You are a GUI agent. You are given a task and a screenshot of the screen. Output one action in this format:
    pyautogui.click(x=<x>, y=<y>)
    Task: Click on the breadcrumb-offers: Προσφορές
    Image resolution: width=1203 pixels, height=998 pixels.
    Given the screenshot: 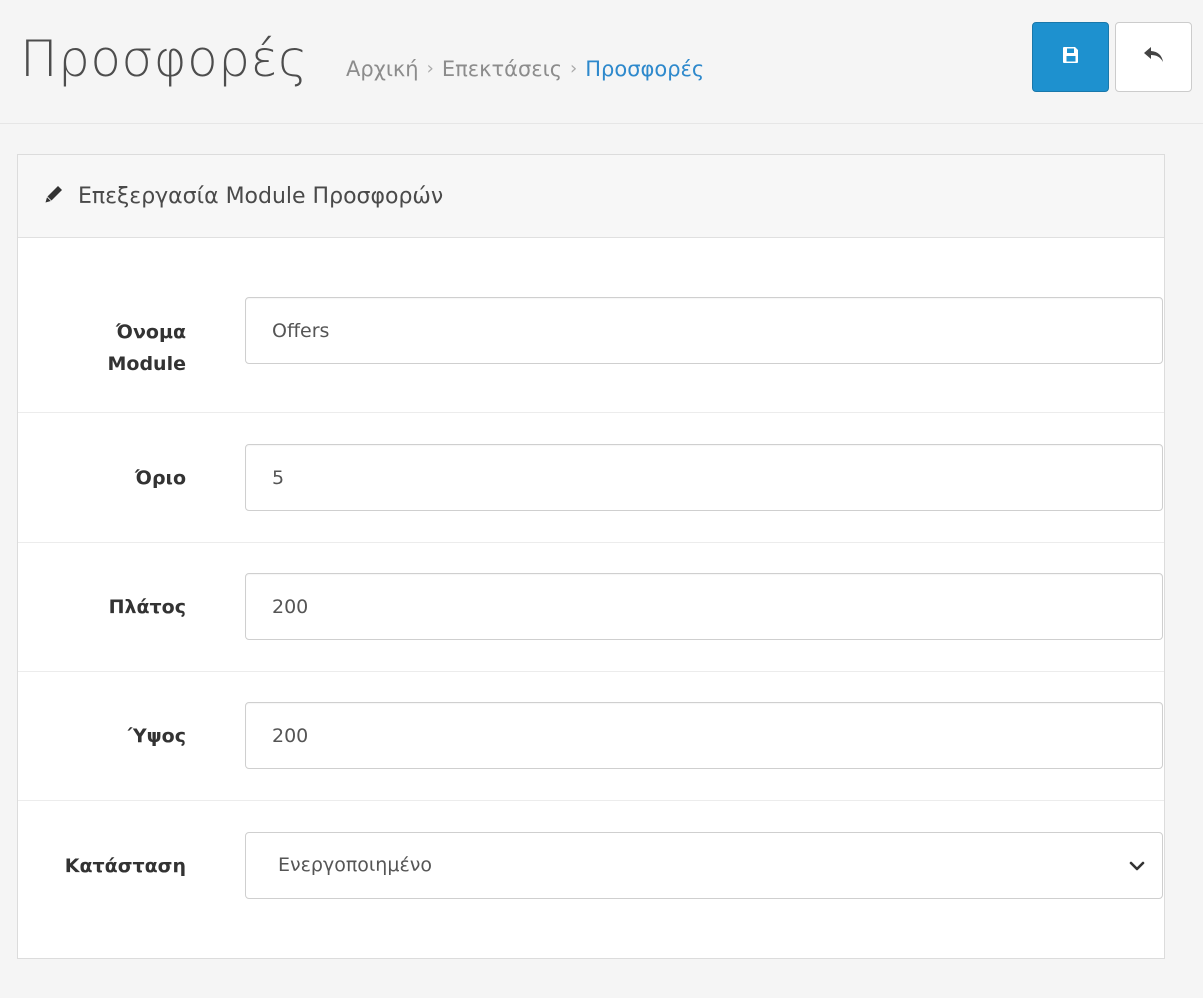 What is the action you would take?
    pyautogui.click(x=644, y=69)
    